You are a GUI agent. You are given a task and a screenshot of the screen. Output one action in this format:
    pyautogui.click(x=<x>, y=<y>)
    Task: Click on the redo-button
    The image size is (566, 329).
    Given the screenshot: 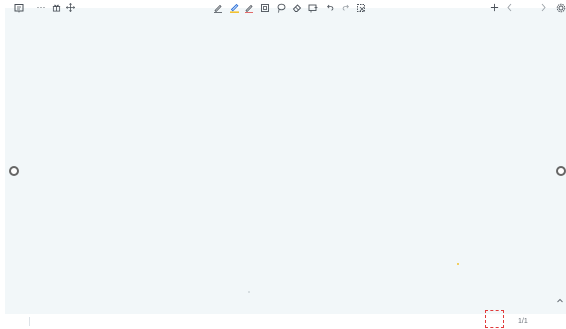 What is the action you would take?
    pyautogui.click(x=345, y=7)
    